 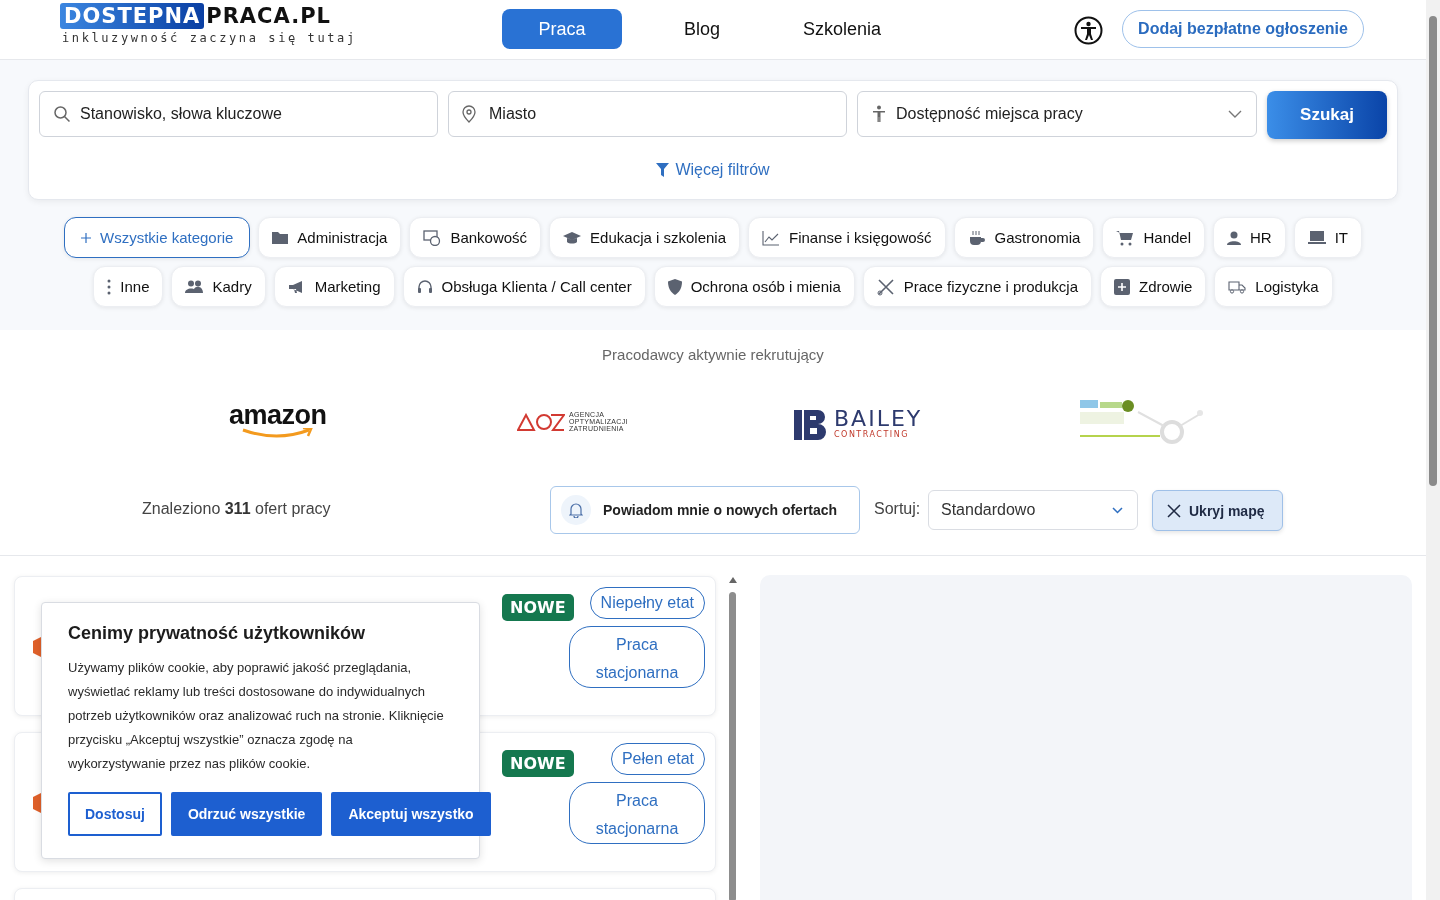 I want to click on employer-logo: BAILEY CONTRACTING, so click(x=858, y=423).